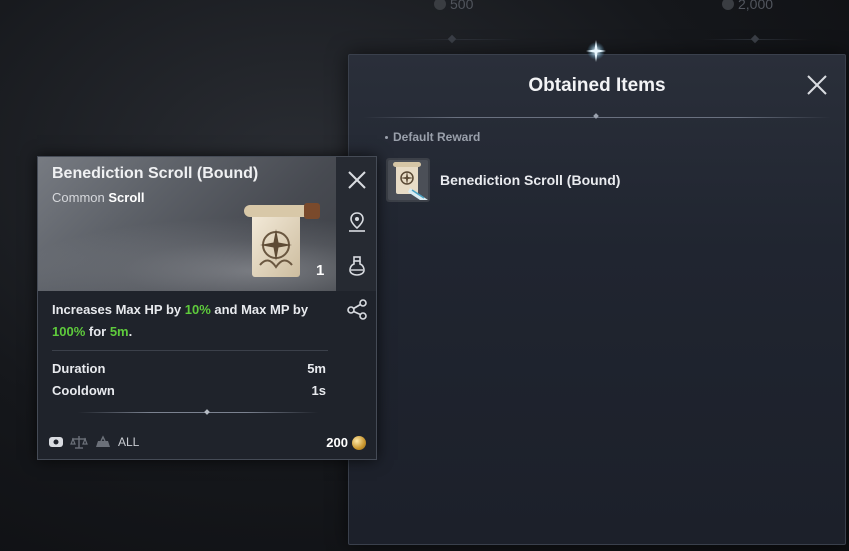 The image size is (849, 551). I want to click on item-rarity: Common, so click(78, 197).